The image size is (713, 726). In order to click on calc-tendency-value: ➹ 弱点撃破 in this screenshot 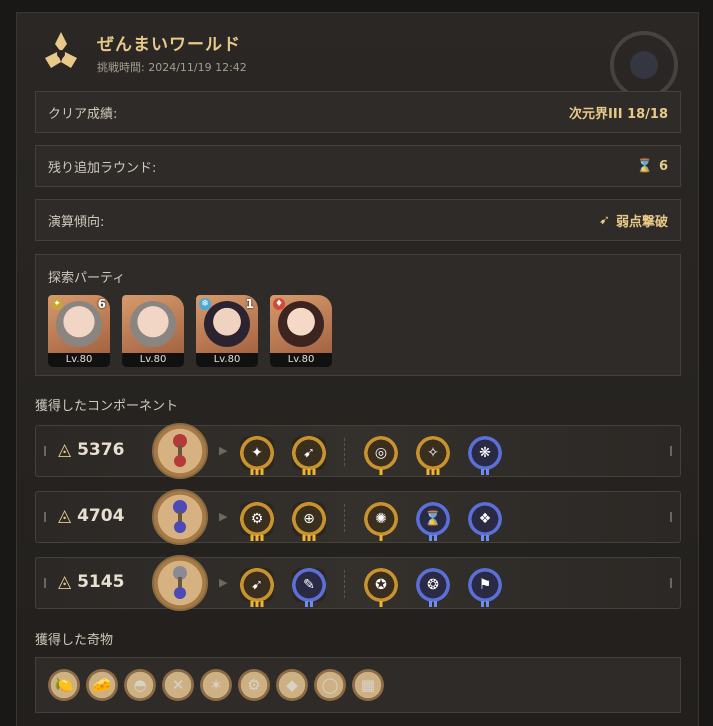, I will do `click(633, 221)`.